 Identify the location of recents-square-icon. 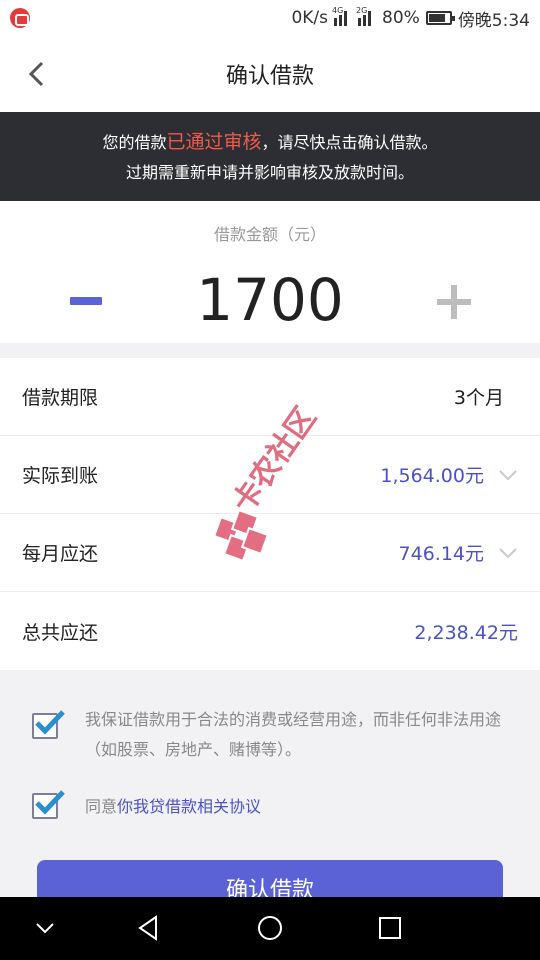
(390, 928).